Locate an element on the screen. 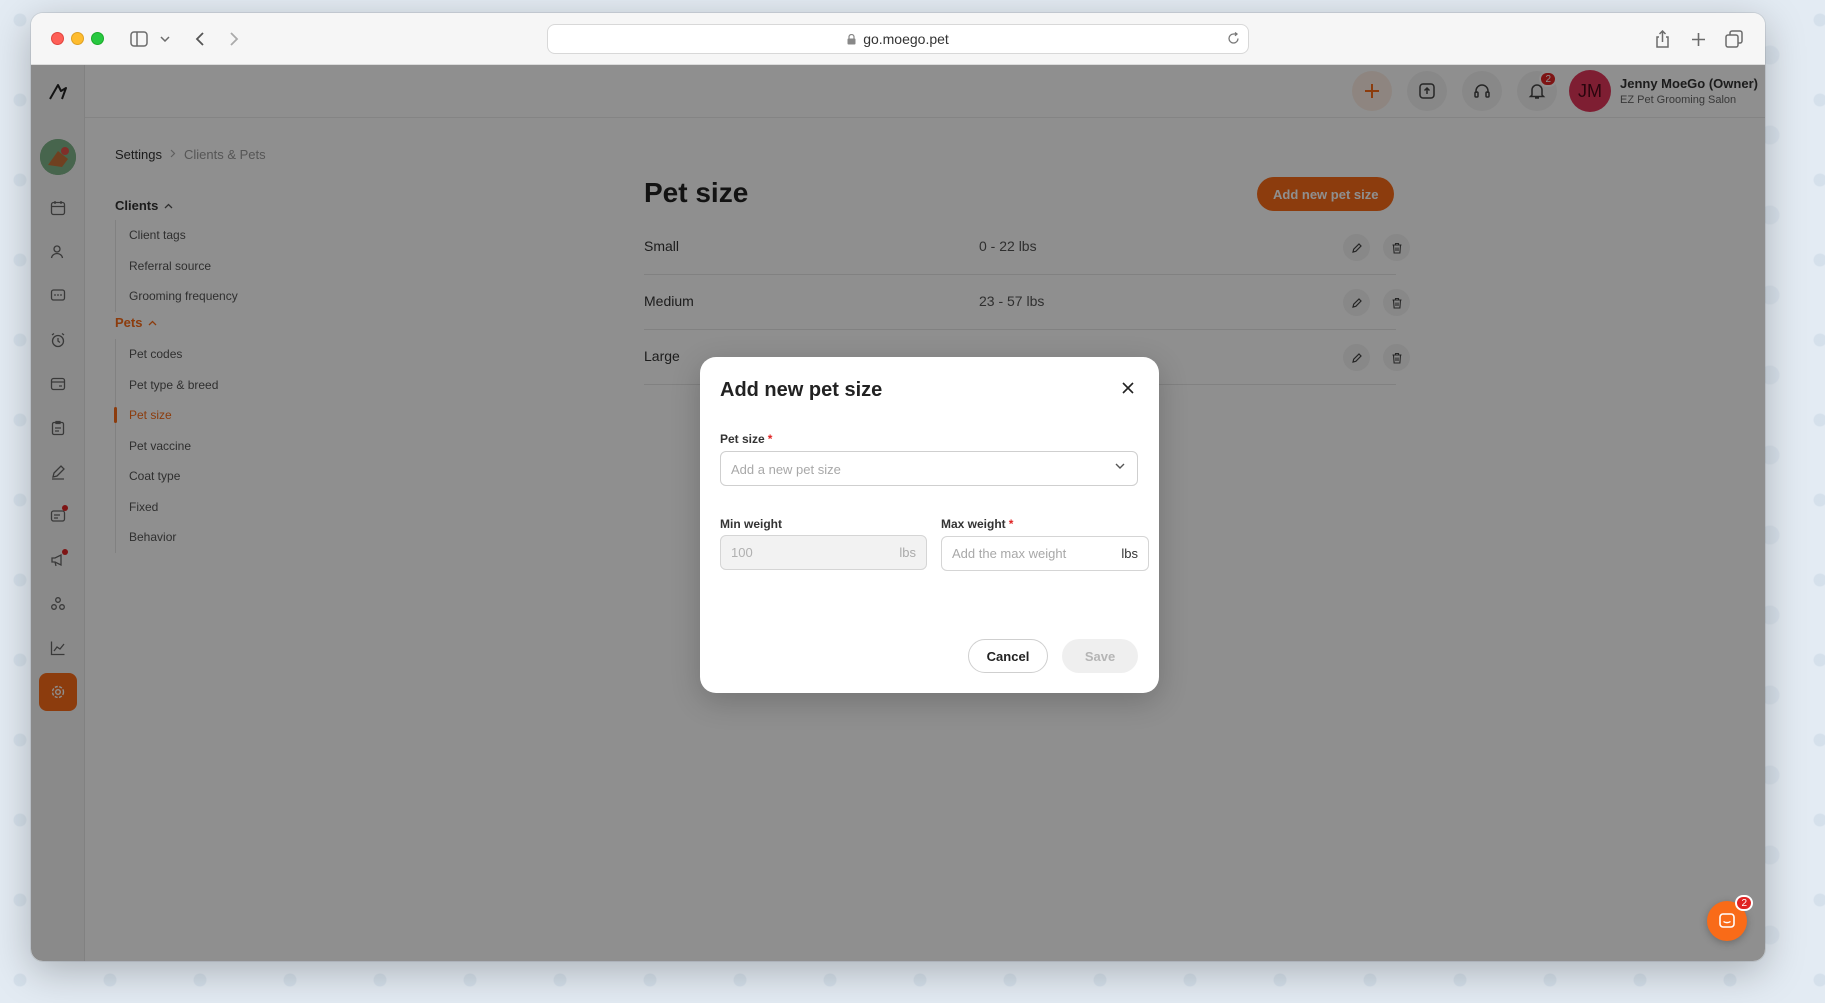 This screenshot has height=1003, width=1825. url-text: go.moego.pet is located at coordinates (906, 39).